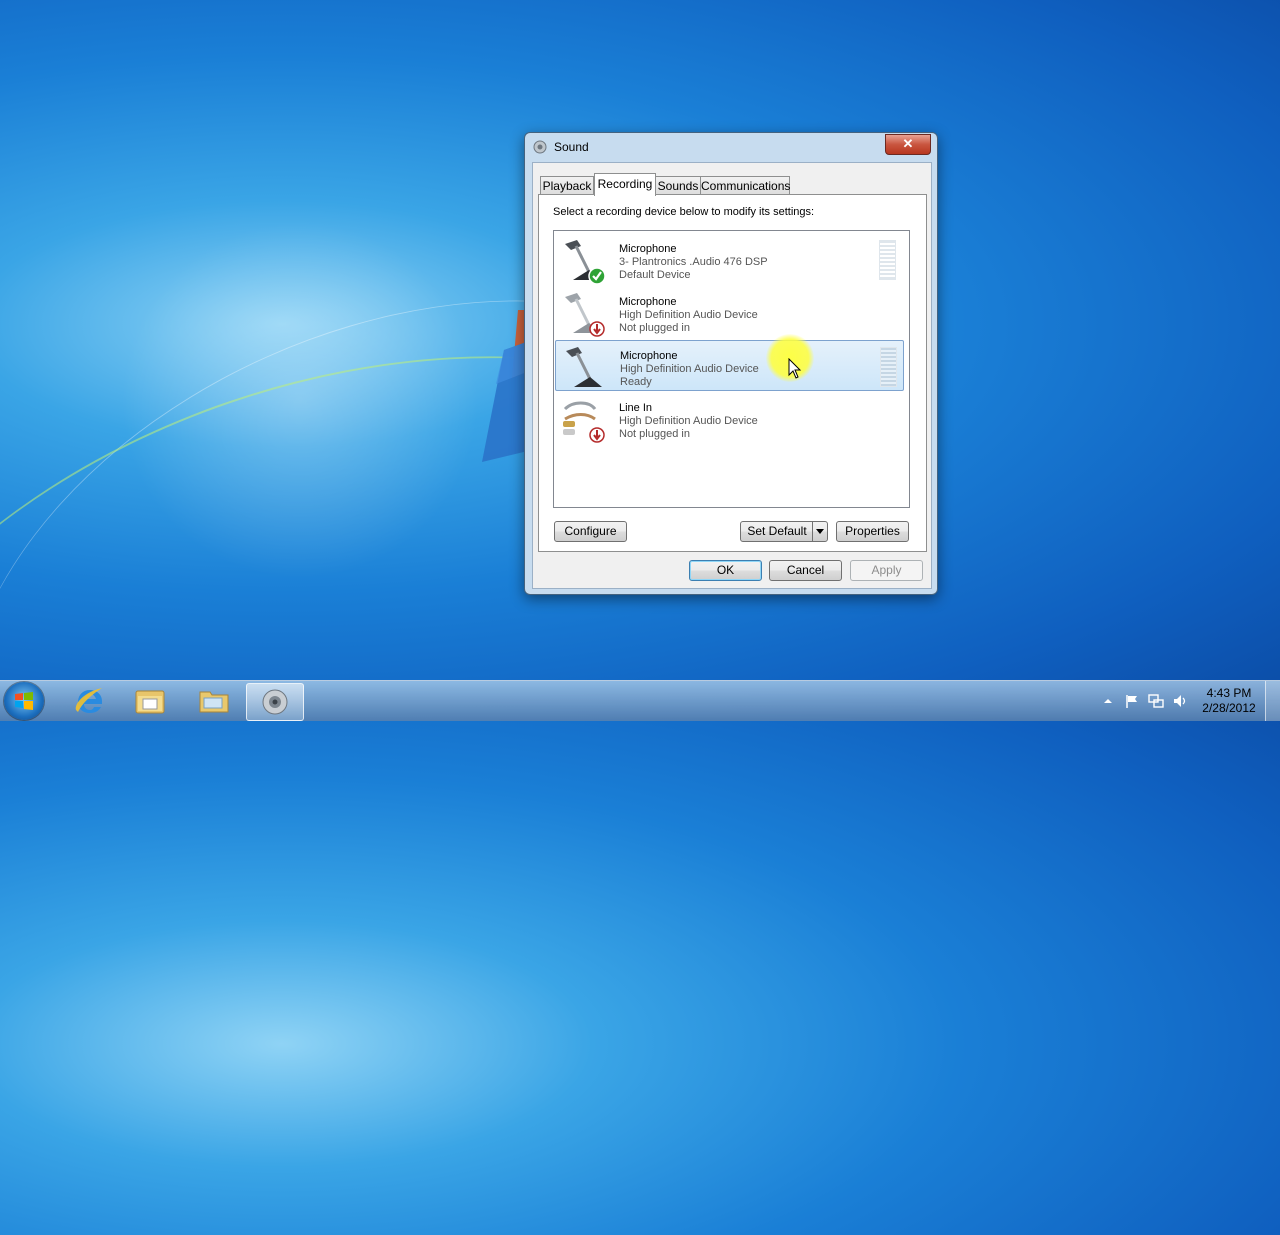  What do you see at coordinates (1156, 701) in the screenshot?
I see `network-icon` at bounding box center [1156, 701].